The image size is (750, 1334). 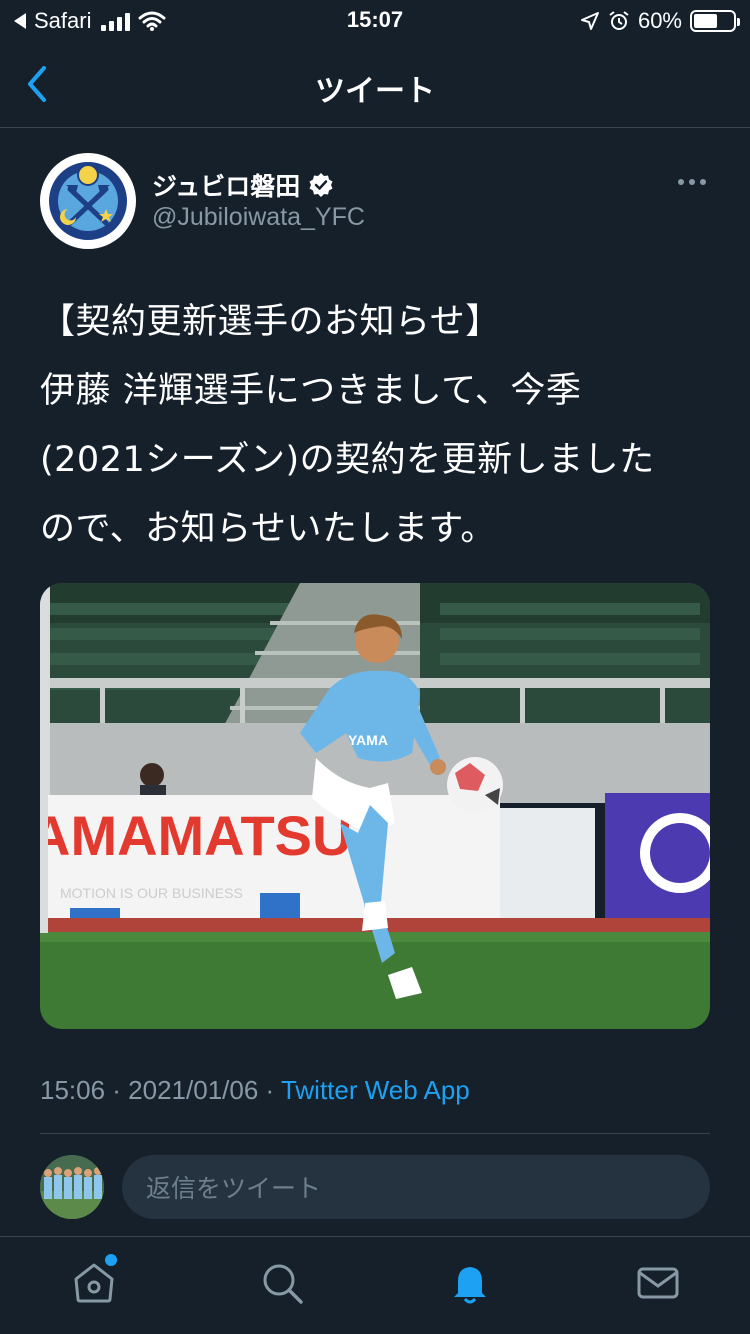 I want to click on battery-percentage: 60%, so click(x=659, y=20).